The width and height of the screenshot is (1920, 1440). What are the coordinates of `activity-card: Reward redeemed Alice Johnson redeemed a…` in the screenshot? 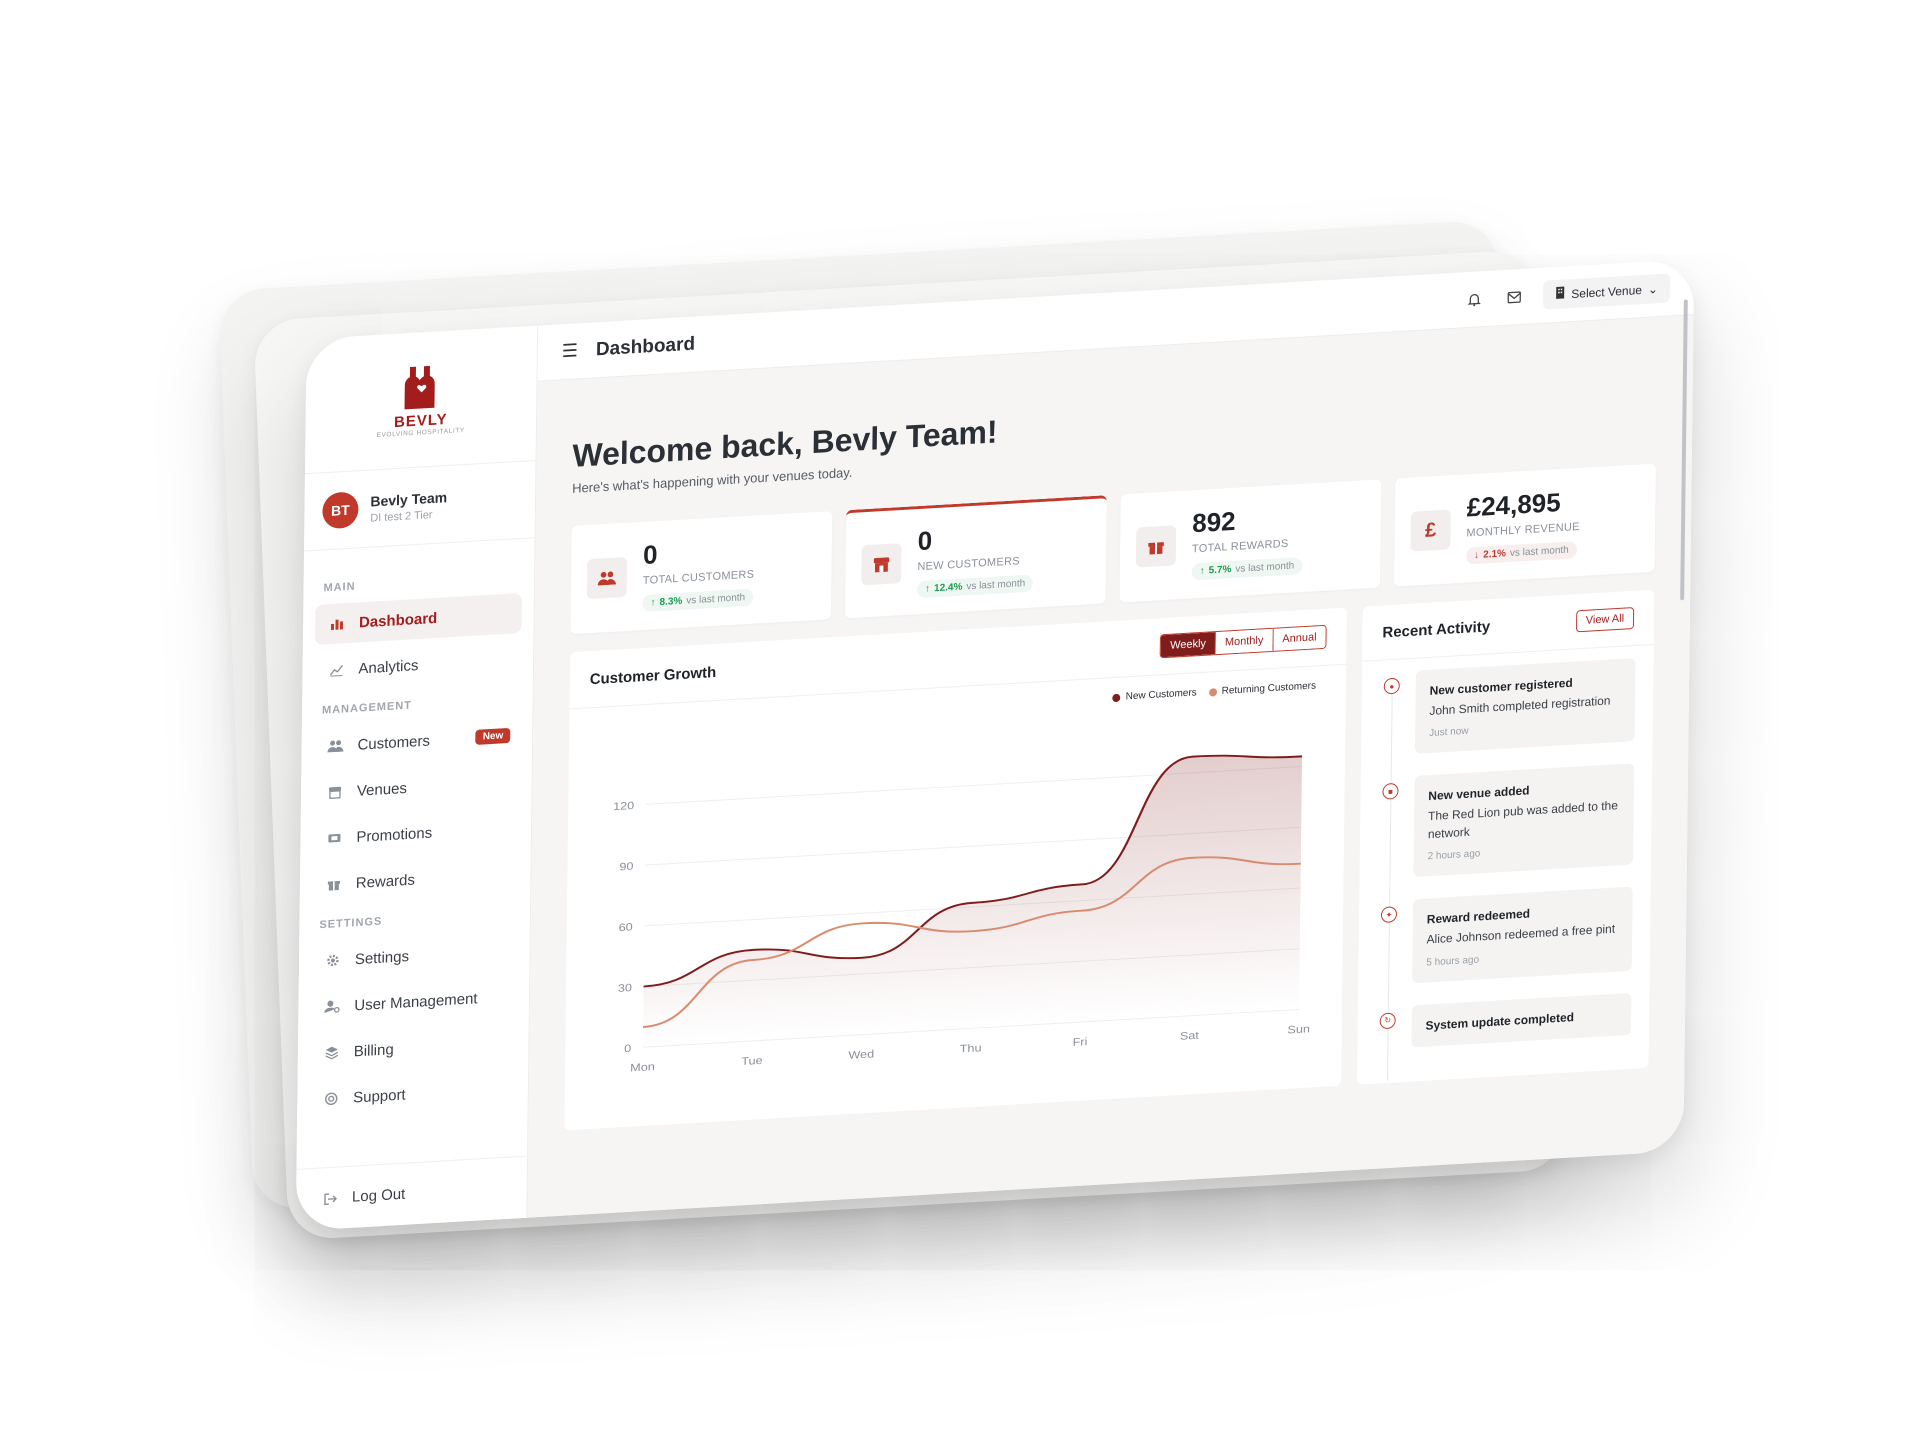 It's located at (1522, 934).